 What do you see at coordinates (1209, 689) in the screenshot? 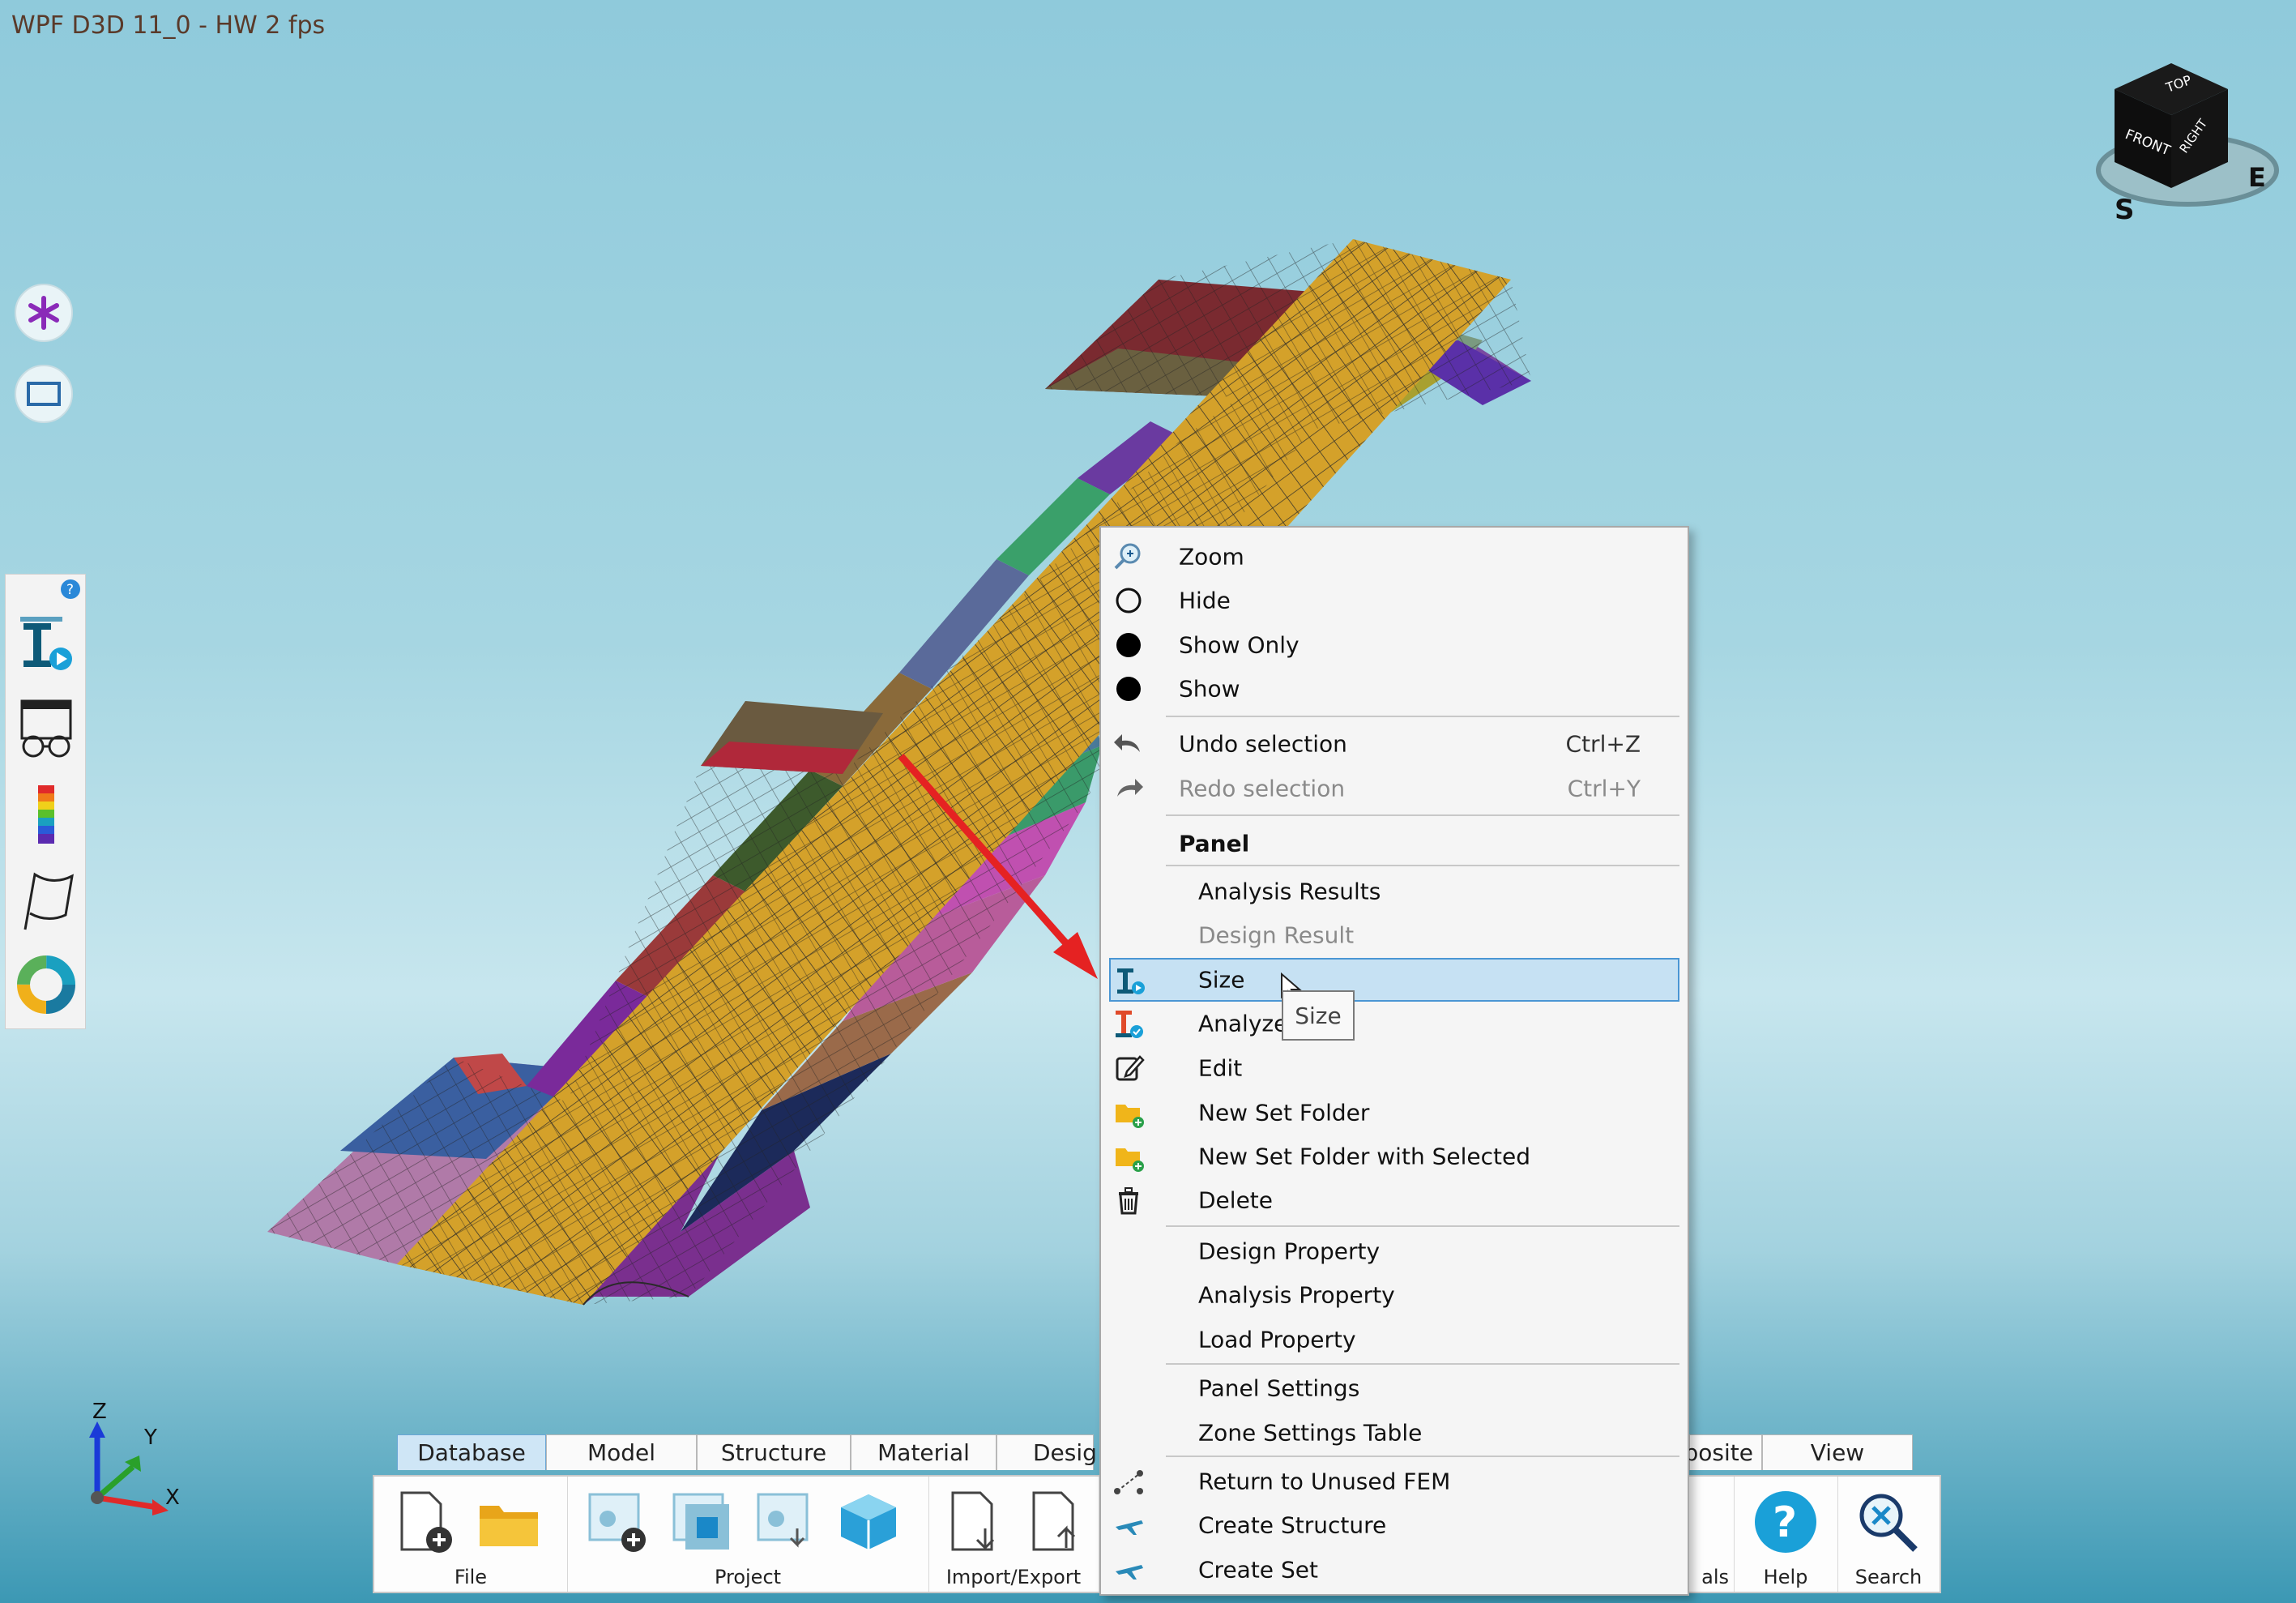
I see `menu-show-label: Show` at bounding box center [1209, 689].